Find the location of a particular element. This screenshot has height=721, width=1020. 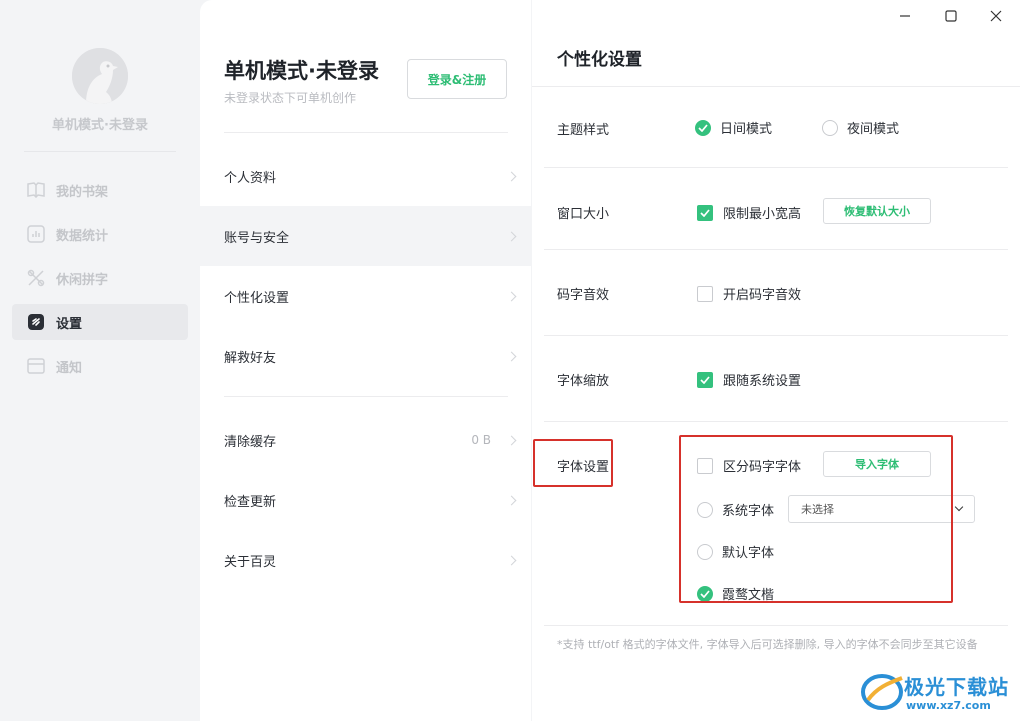

sidebar-item-bookshelf: 我的书架 is located at coordinates (100, 190).